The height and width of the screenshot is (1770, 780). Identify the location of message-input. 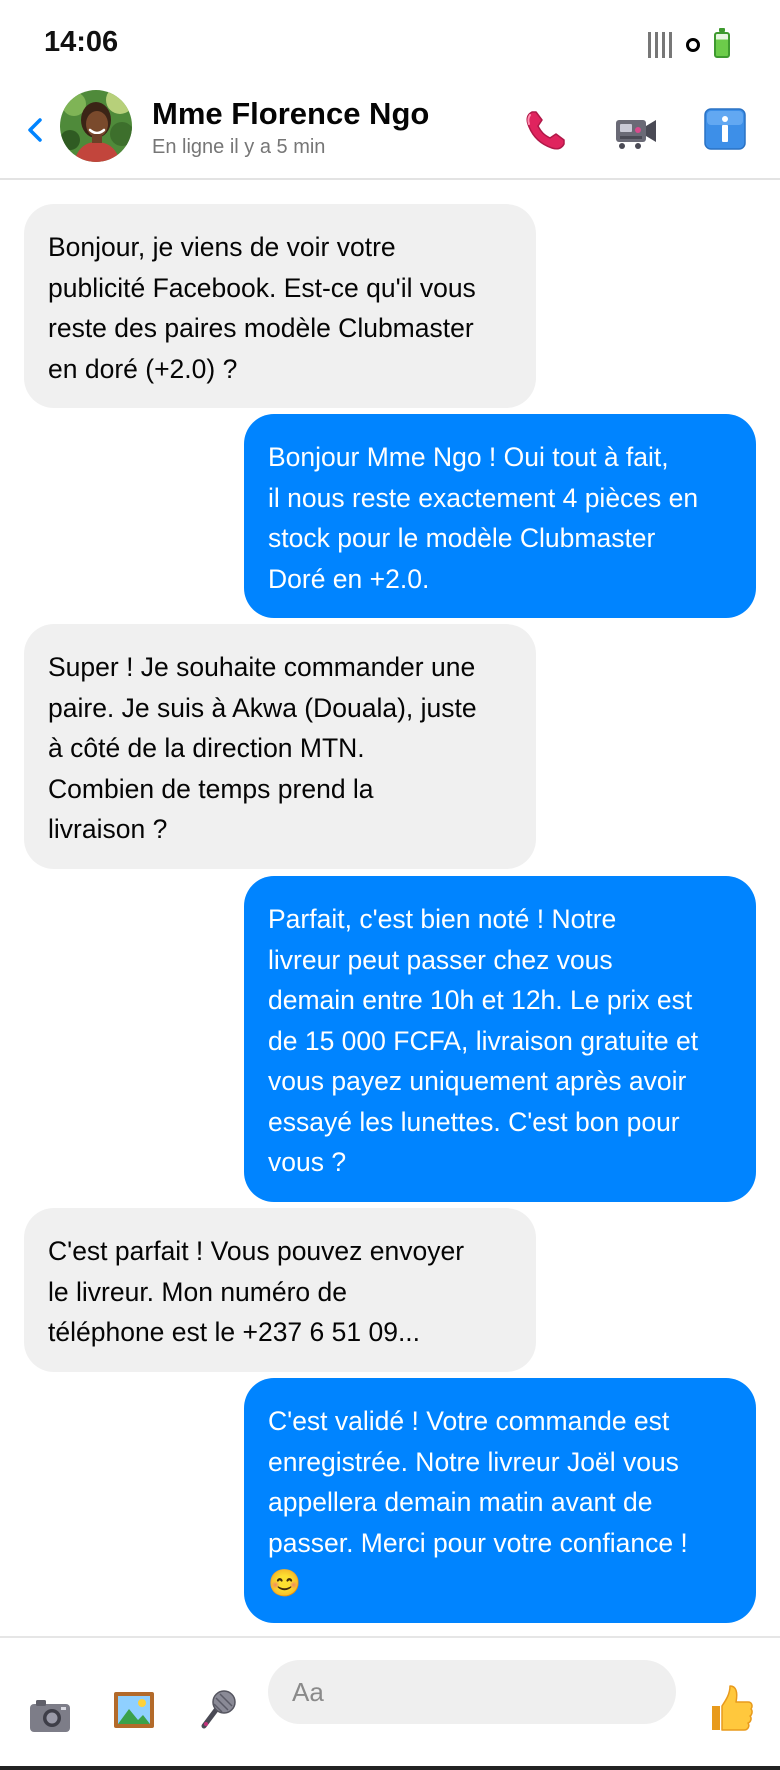
(472, 1692).